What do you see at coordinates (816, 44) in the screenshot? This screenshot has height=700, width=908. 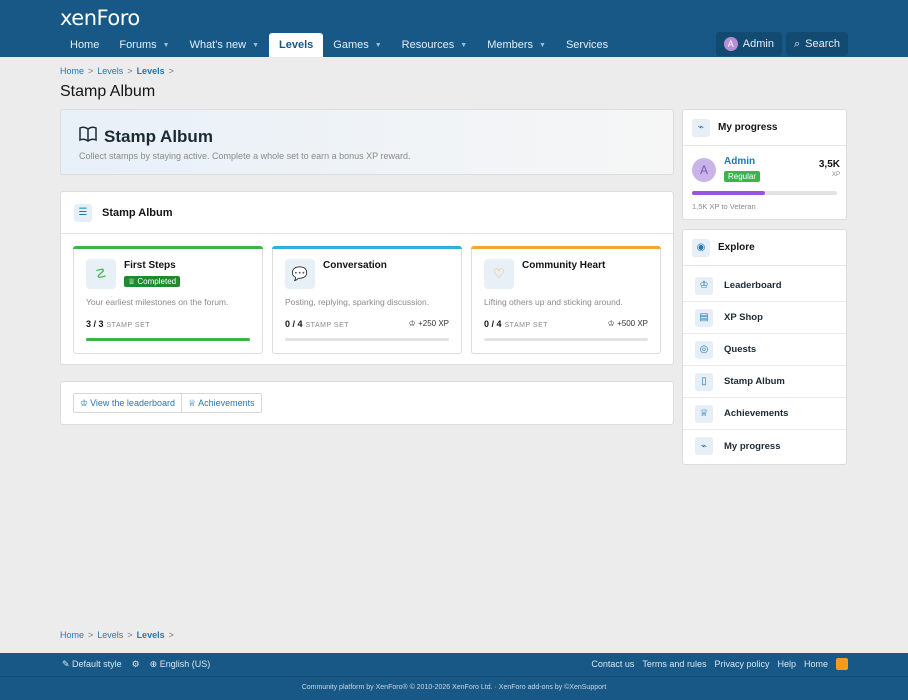 I see `search-button: ⌕ Search` at bounding box center [816, 44].